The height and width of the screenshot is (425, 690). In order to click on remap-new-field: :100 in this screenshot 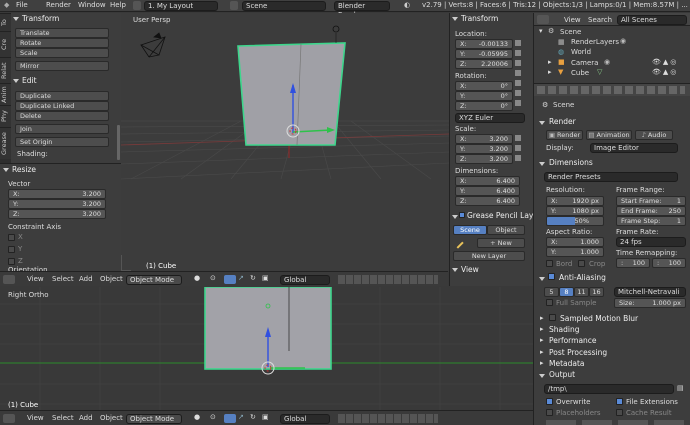, I will do `click(669, 263)`.